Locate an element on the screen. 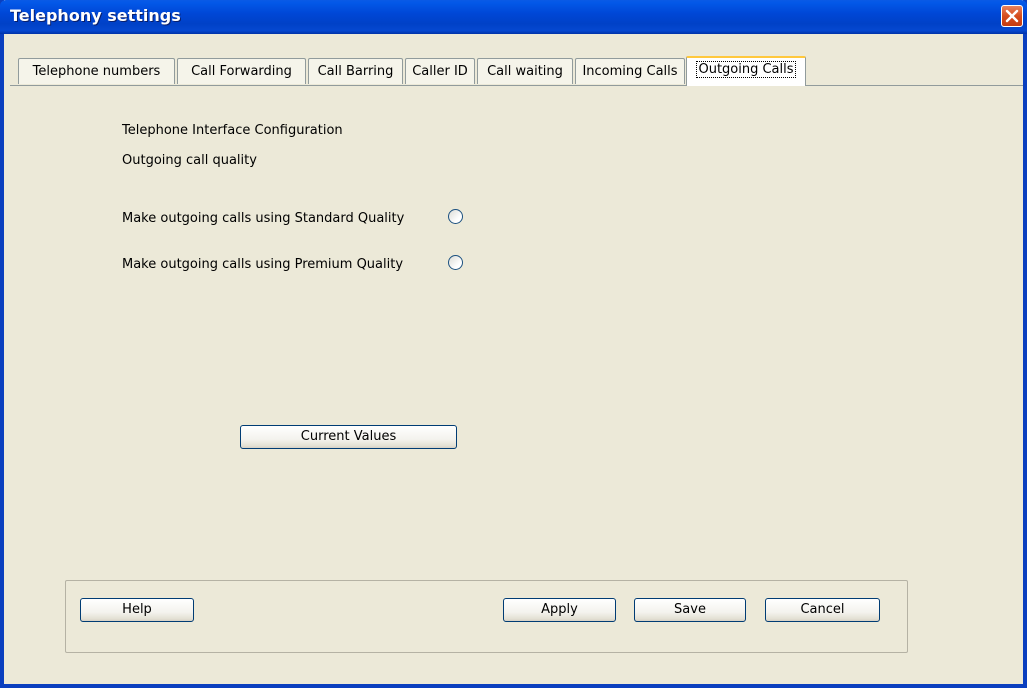  save-button: Save is located at coordinates (690, 610).